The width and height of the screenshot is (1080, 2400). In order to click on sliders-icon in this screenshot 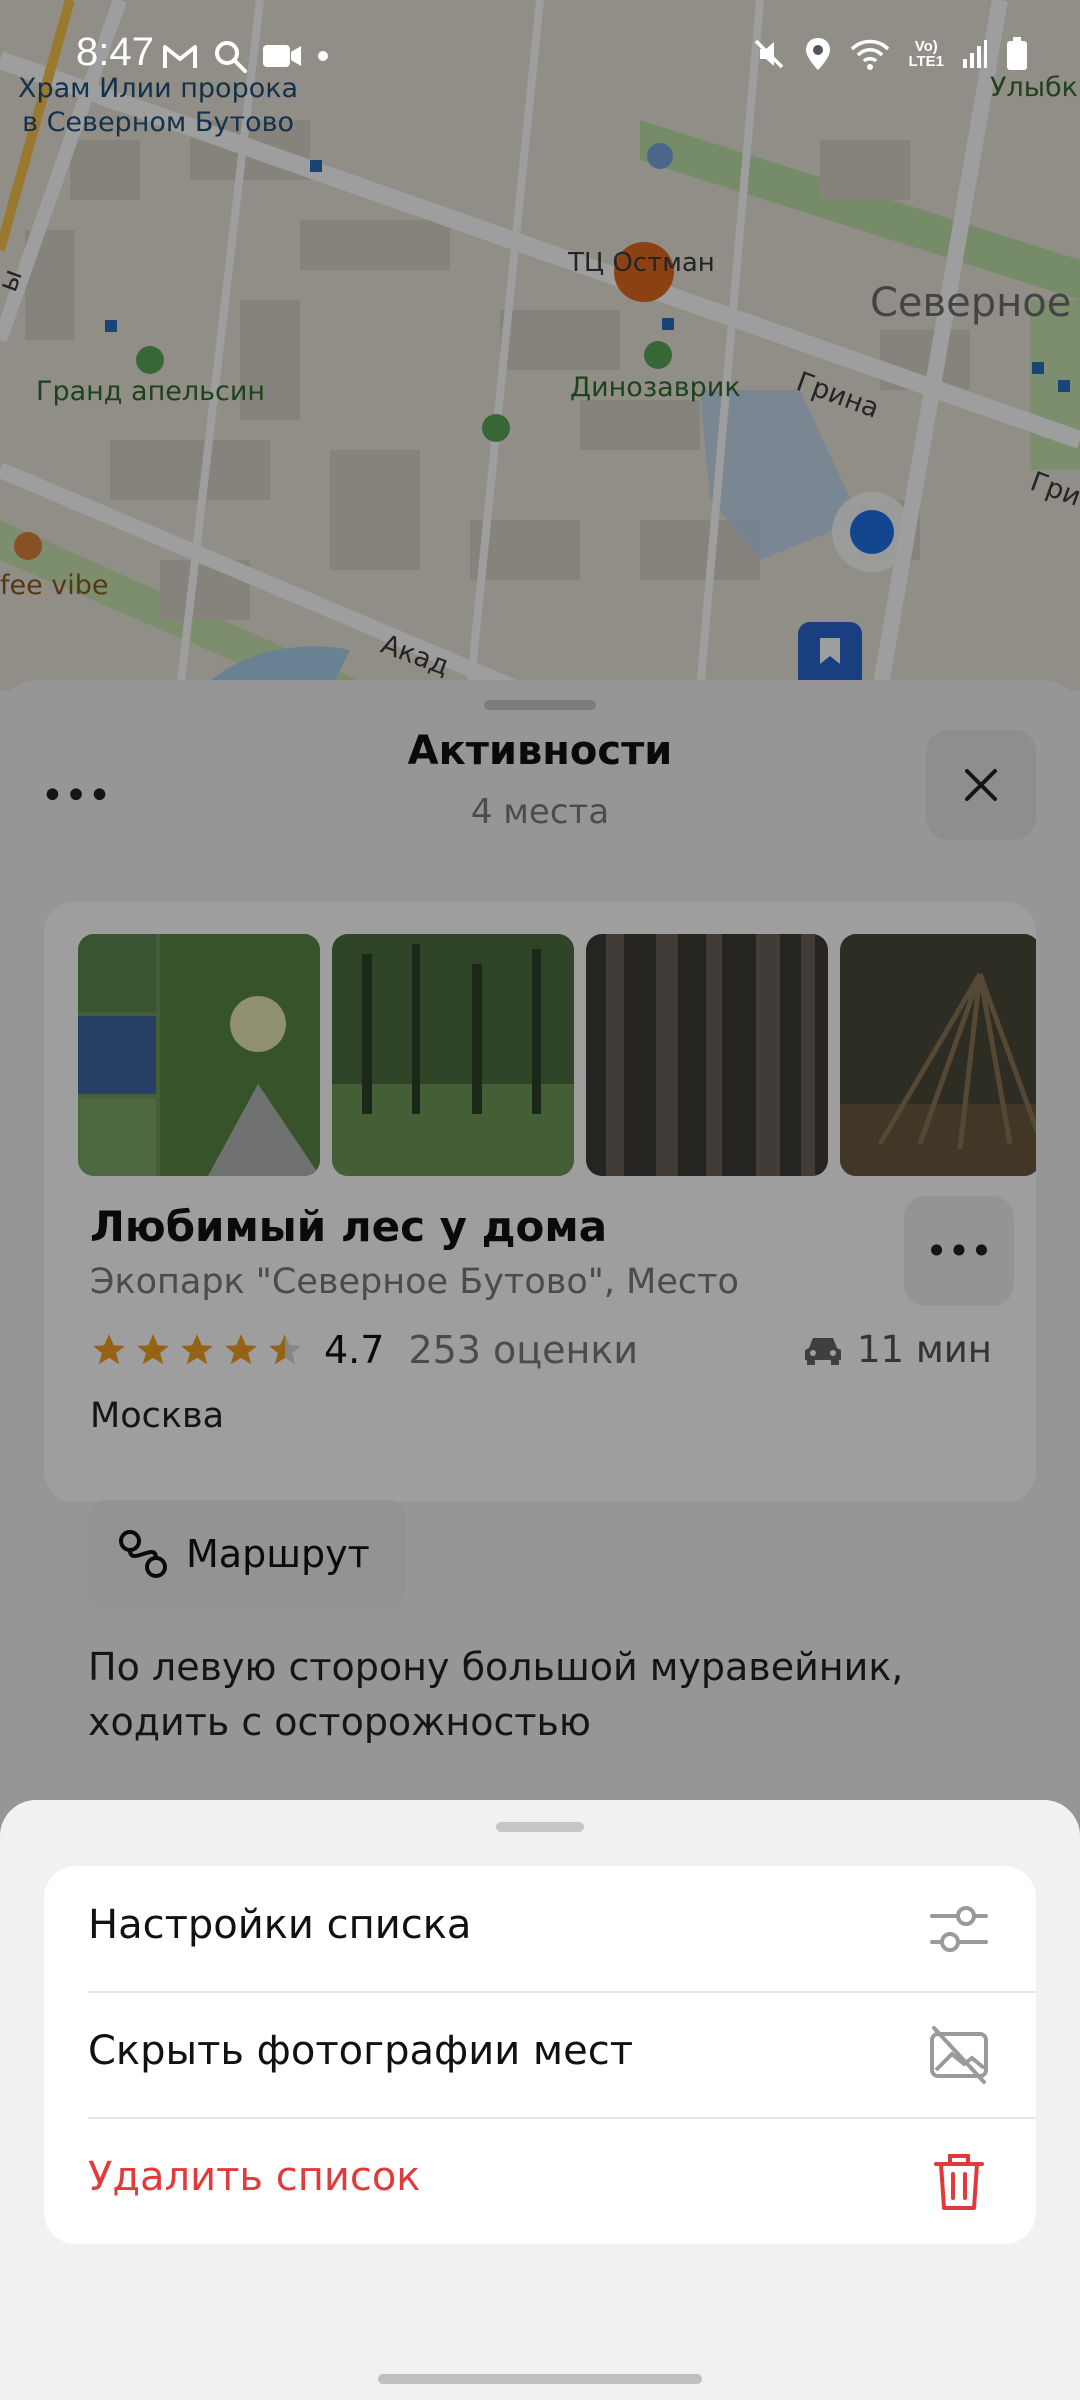, I will do `click(959, 1929)`.